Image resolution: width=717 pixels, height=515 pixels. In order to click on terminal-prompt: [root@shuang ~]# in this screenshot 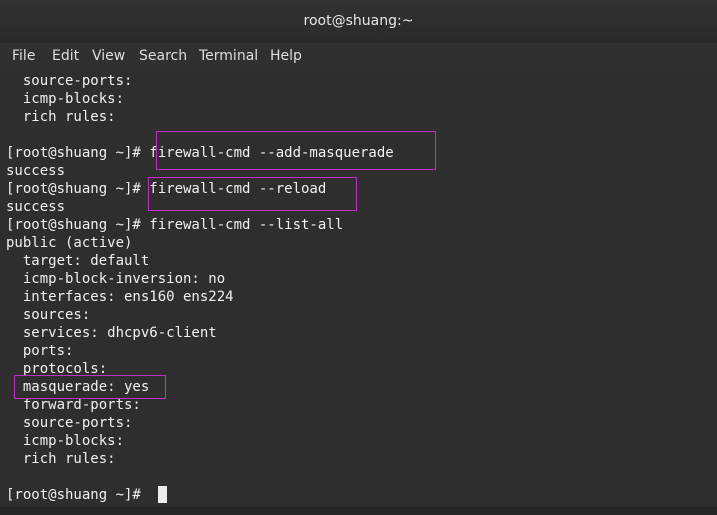, I will do `click(78, 495)`.